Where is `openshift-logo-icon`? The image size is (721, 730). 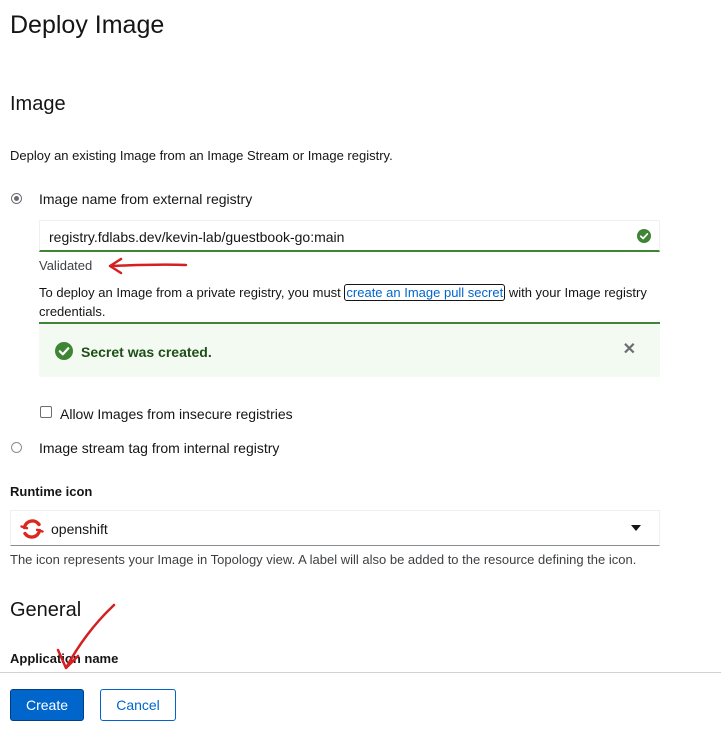 openshift-logo-icon is located at coordinates (32, 529).